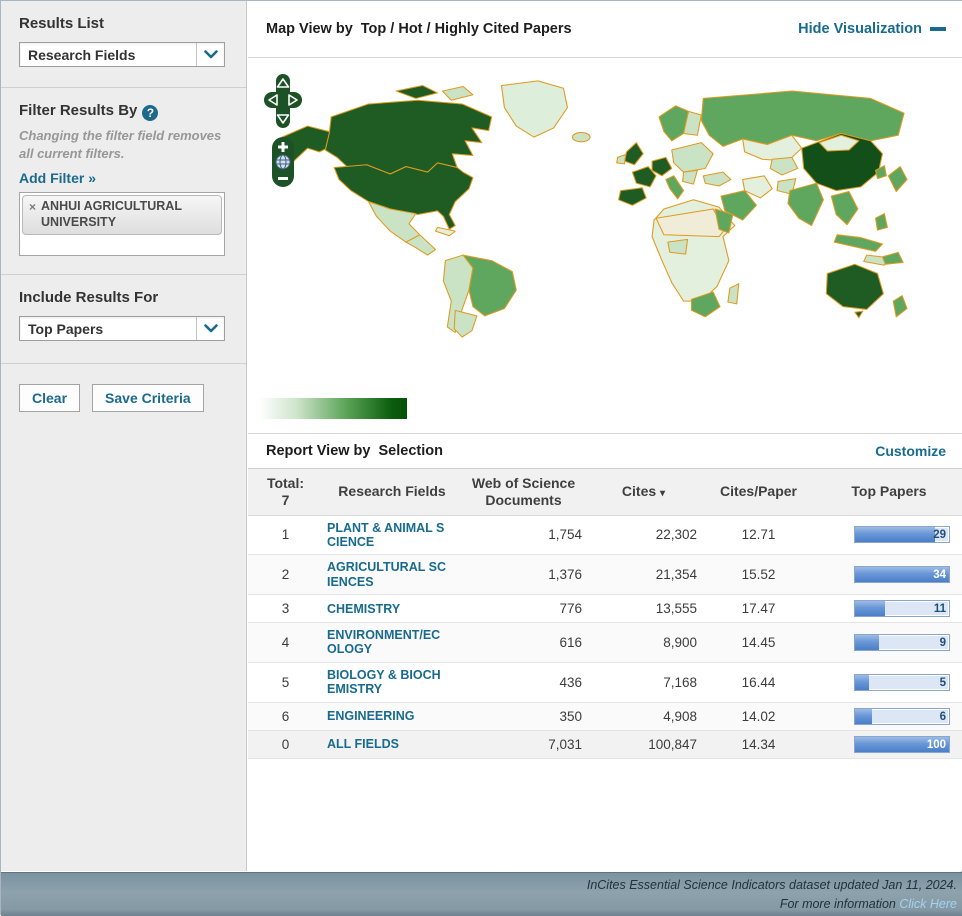 The width and height of the screenshot is (962, 916). Describe the element at coordinates (392, 492) in the screenshot. I see `column-header-research-fields: Research Fields` at that location.